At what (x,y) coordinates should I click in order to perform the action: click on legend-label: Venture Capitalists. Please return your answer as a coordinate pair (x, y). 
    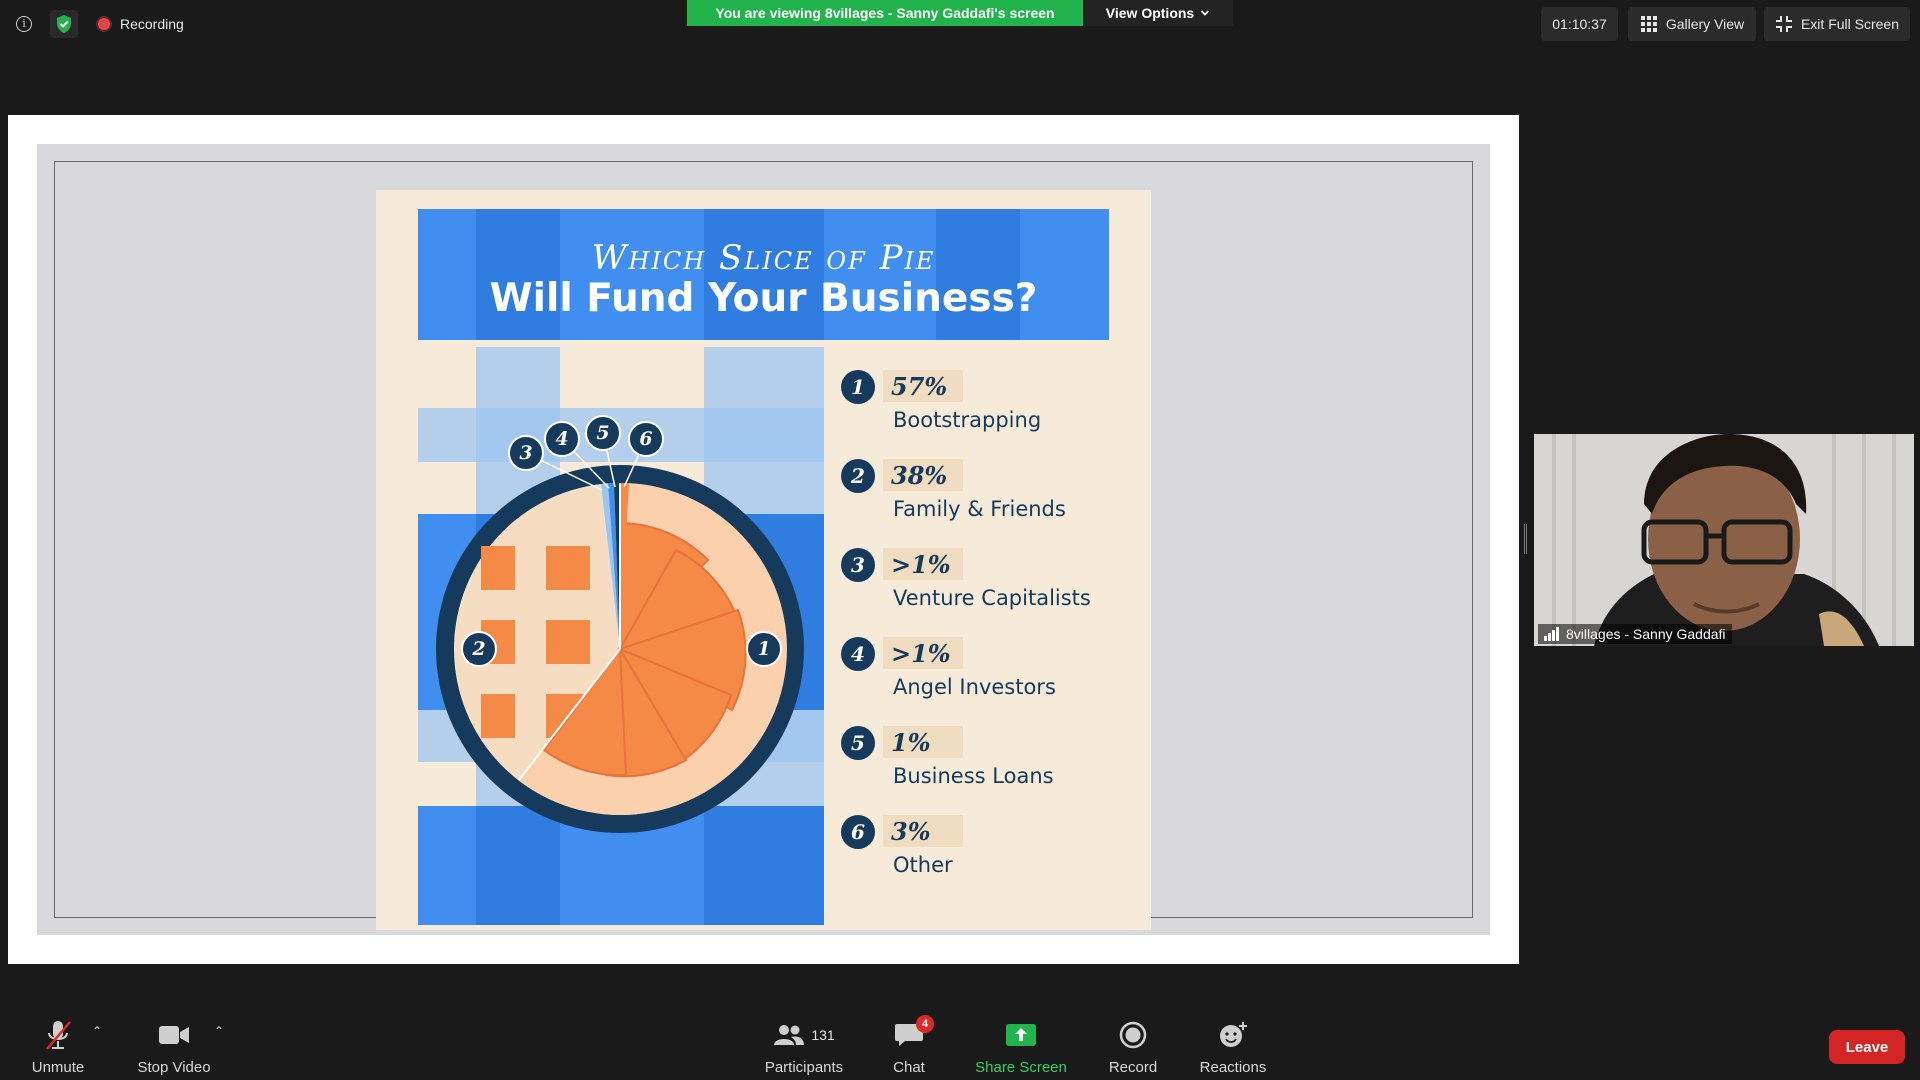
    Looking at the image, I should click on (992, 598).